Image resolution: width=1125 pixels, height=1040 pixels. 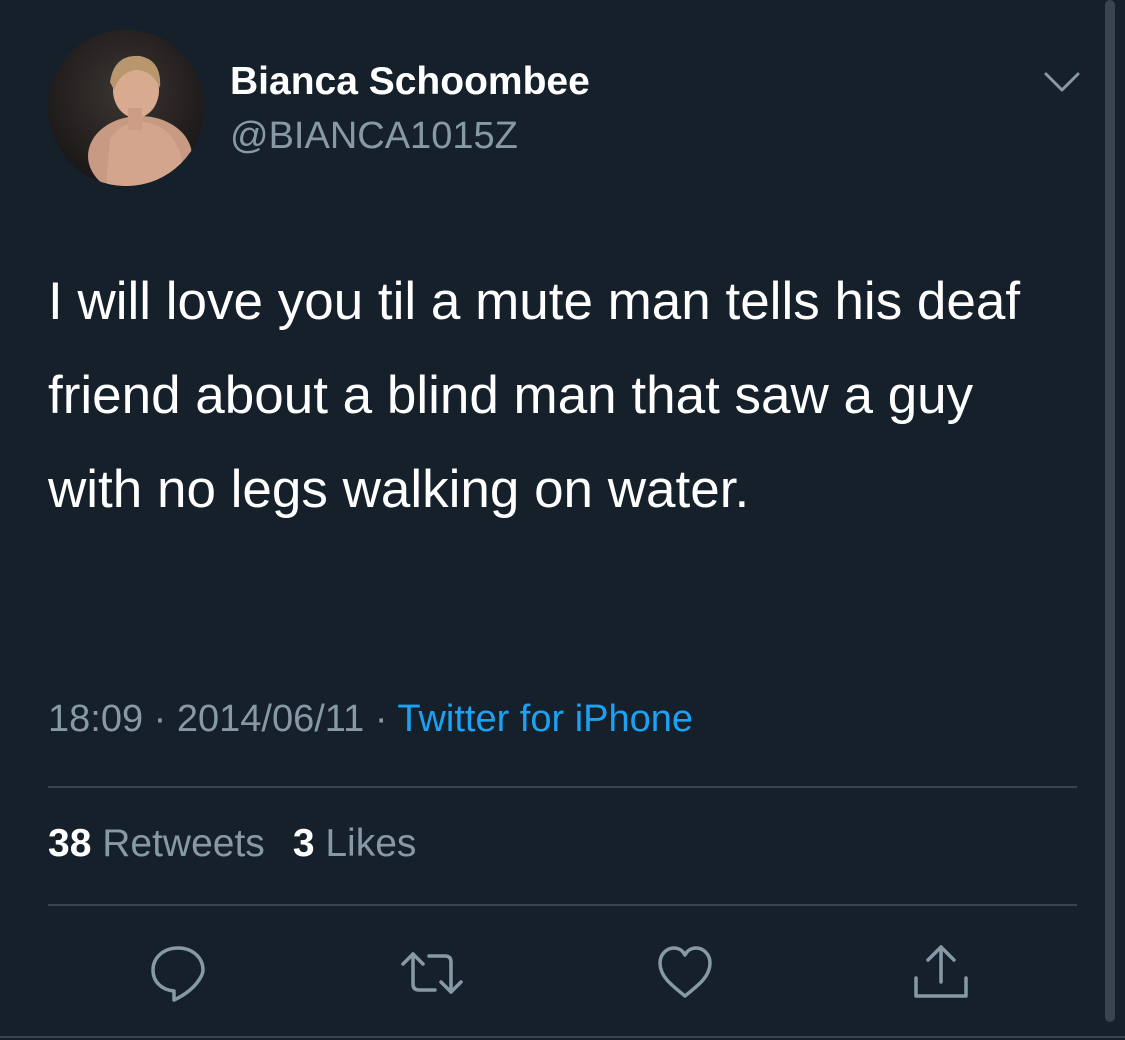 I want to click on reply-icon, so click(x=178, y=974).